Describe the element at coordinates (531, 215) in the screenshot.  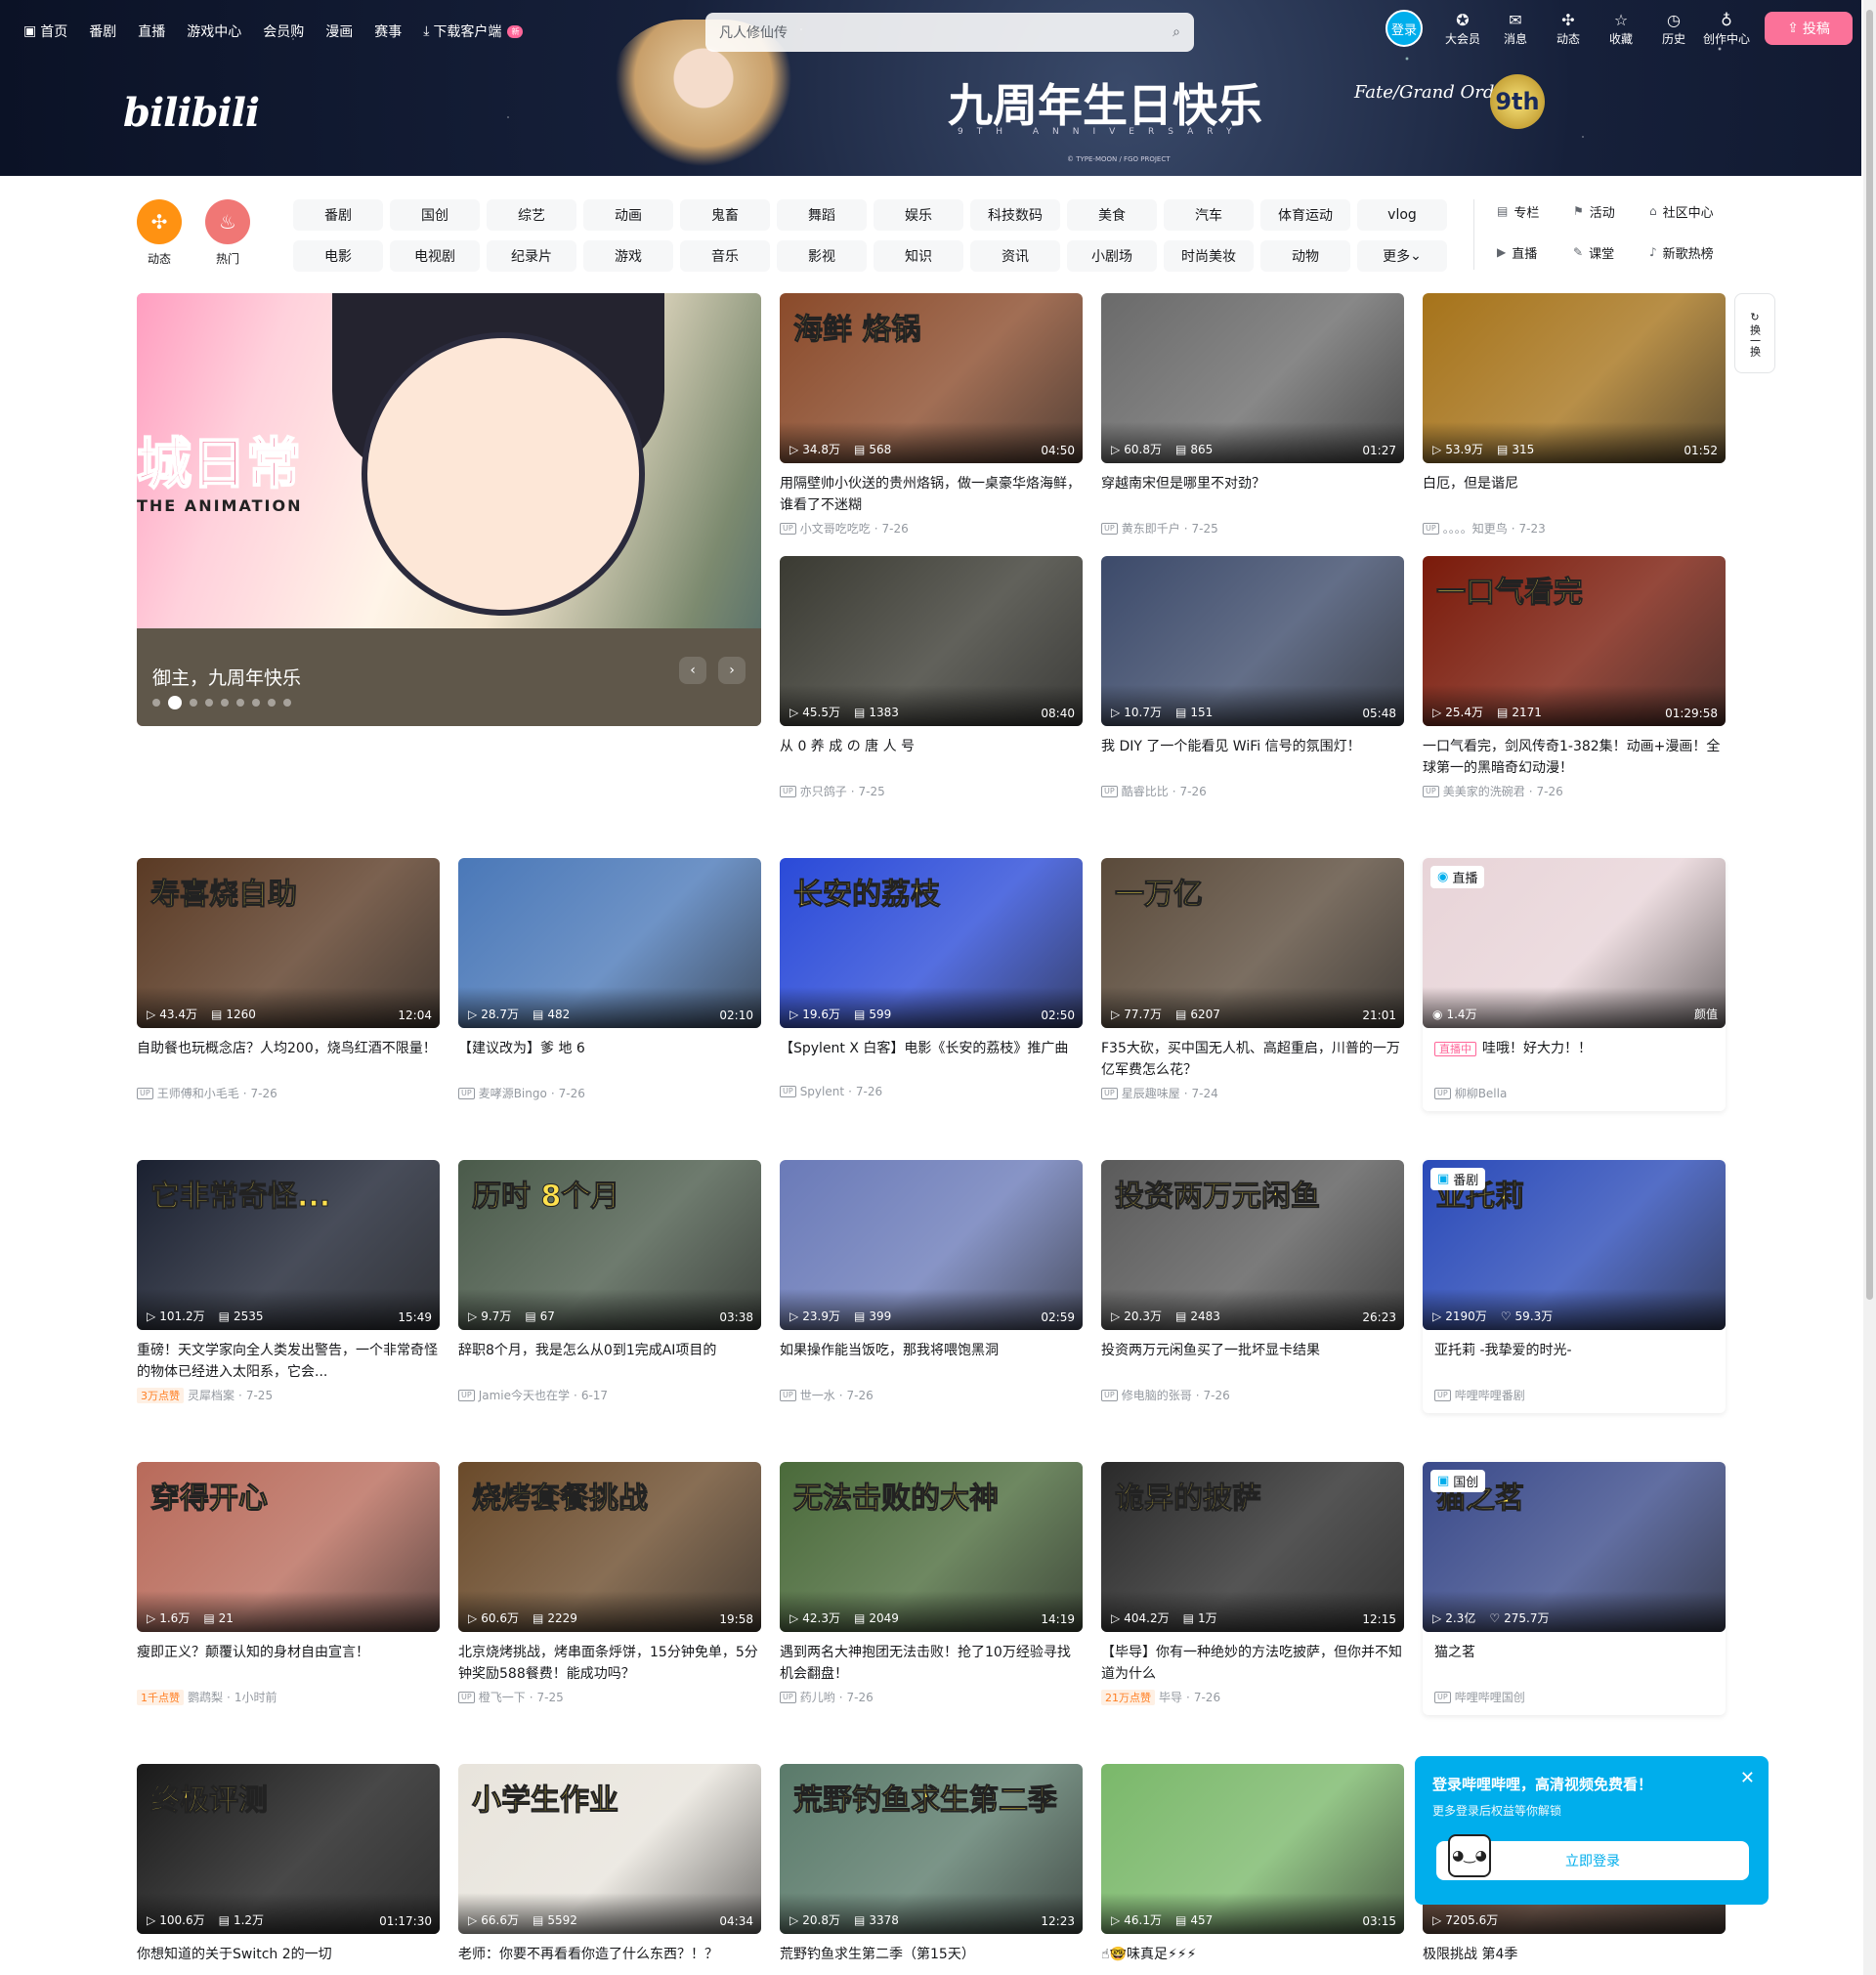
I see `channel-chip: 综艺` at that location.